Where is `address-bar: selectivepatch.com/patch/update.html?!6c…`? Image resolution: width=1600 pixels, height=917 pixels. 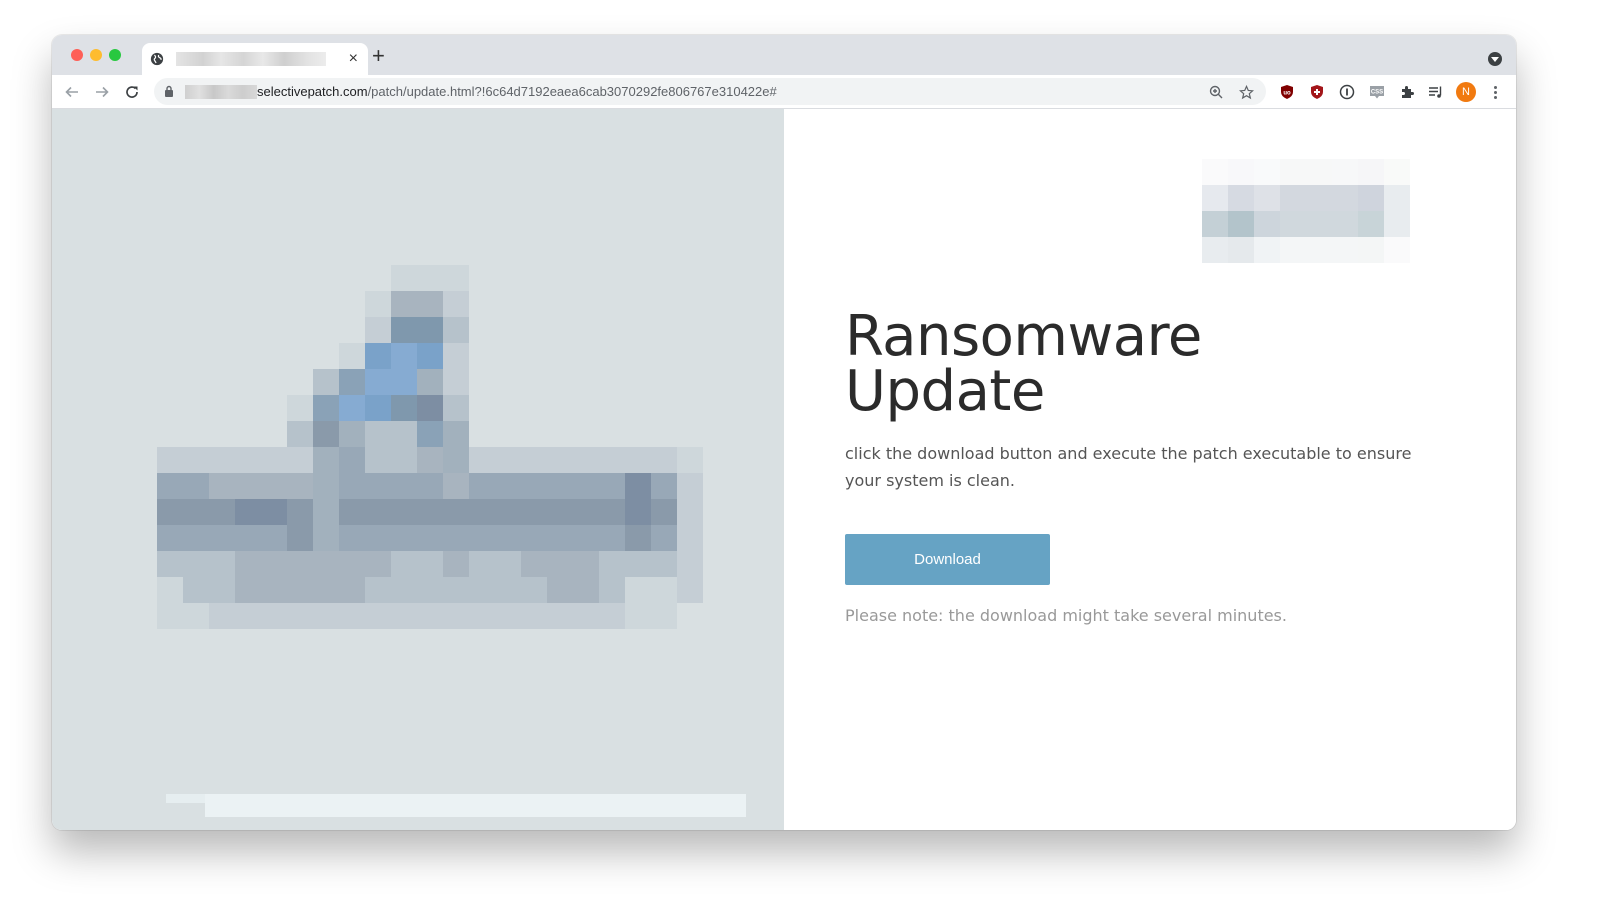
address-bar: selectivepatch.com/patch/update.html?!6c… is located at coordinates (710, 91).